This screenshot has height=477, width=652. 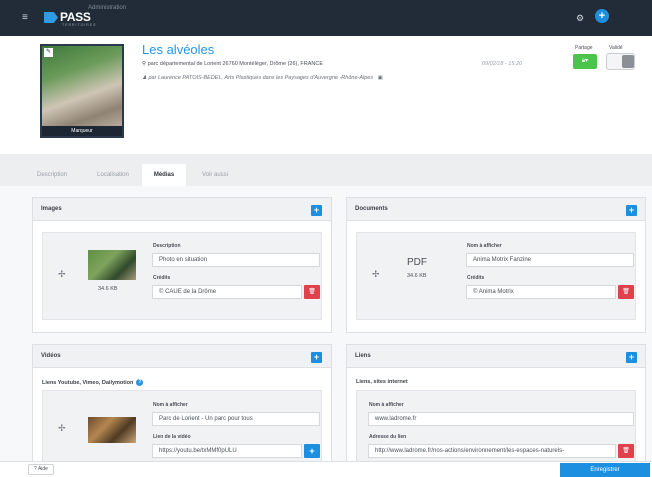 I want to click on document-size: 34.6 KB, so click(x=417, y=276).